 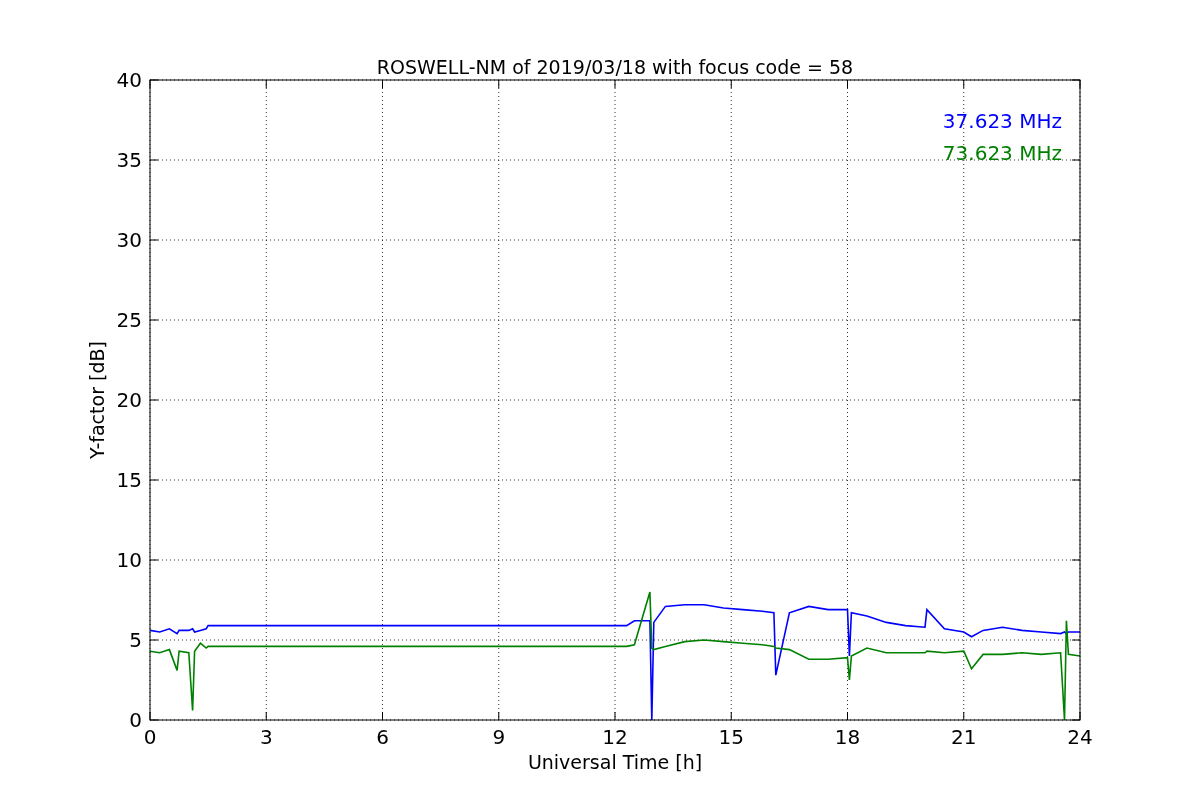 What do you see at coordinates (615, 67) in the screenshot?
I see `chart-title: ROSWELL-NM of 2019/03/18 with focus code = 58` at bounding box center [615, 67].